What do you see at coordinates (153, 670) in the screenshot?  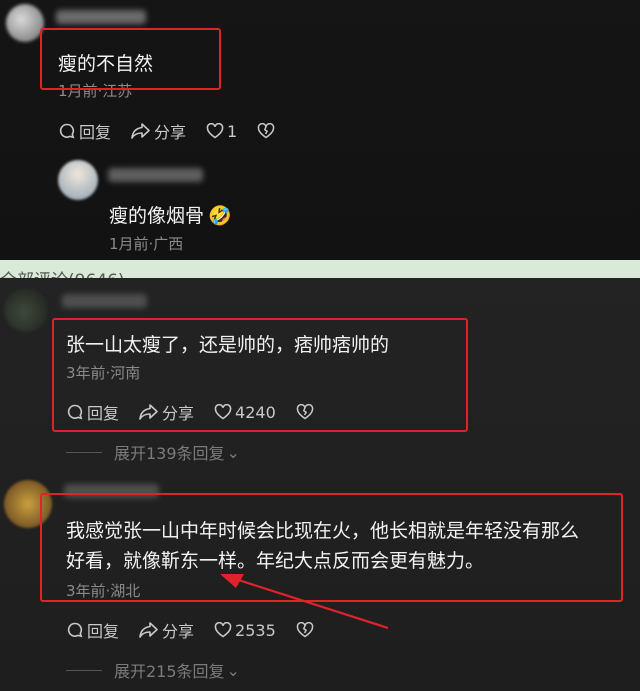 I see `expand-replies-button: 展开215条回复 ⌄` at bounding box center [153, 670].